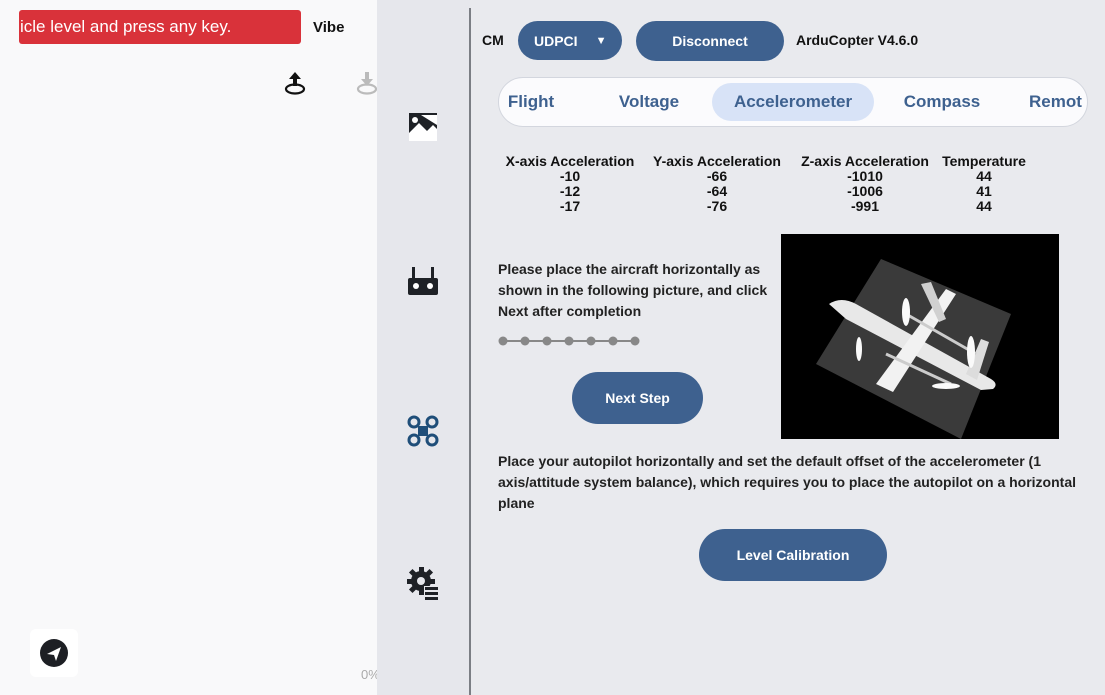 The height and width of the screenshot is (695, 1105). Describe the element at coordinates (717, 176) in the screenshot. I see `table-cell: -66` at that location.